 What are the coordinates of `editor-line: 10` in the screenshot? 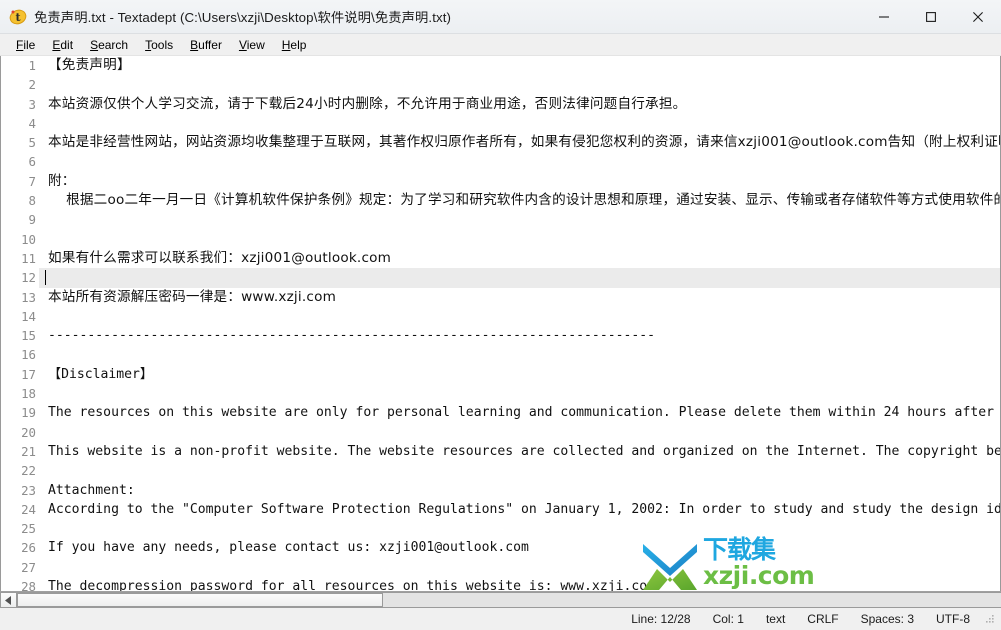 It's located at (500, 239).